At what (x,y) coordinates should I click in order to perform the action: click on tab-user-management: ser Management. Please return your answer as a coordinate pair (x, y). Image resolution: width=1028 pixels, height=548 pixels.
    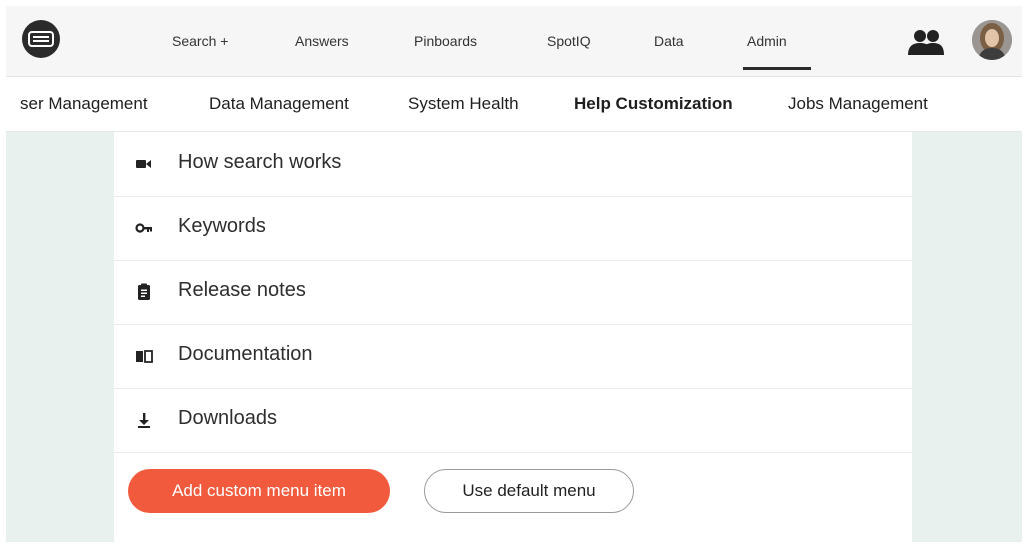
    Looking at the image, I should click on (84, 104).